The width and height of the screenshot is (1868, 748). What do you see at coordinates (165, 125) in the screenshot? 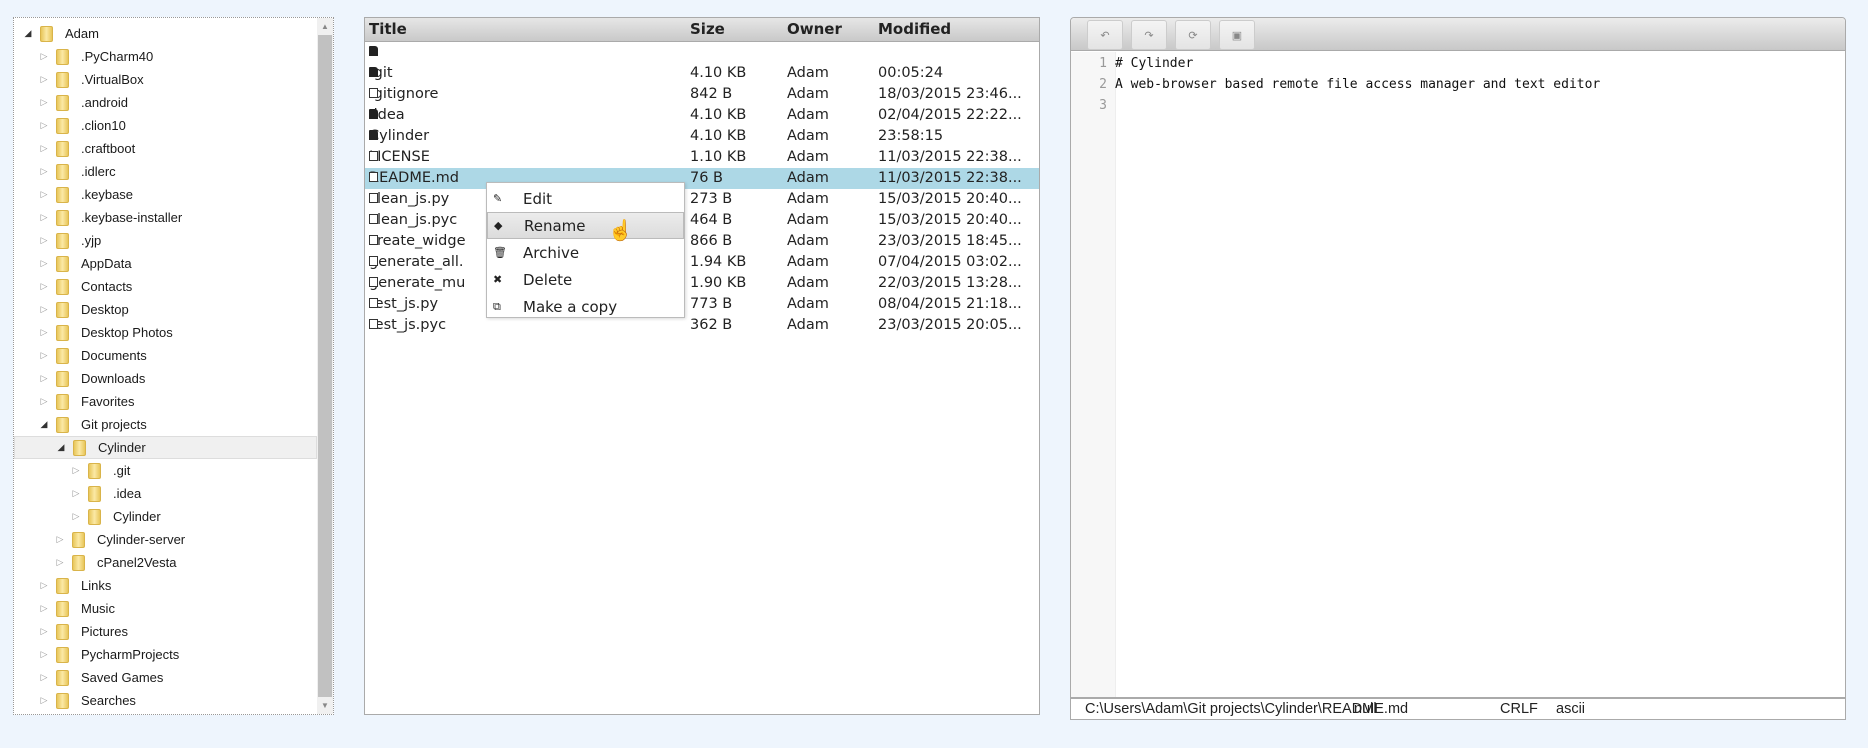
I see `tree-item: ▷ .clion10` at bounding box center [165, 125].